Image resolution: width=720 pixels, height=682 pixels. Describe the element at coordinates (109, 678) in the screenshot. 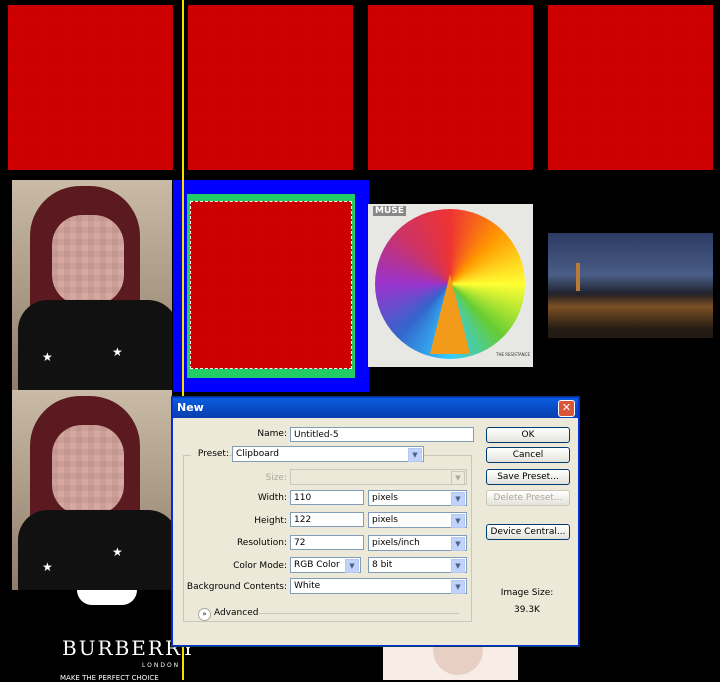

I see `ad-tagline-text: MAKE THE PERFECT CHOICE` at that location.